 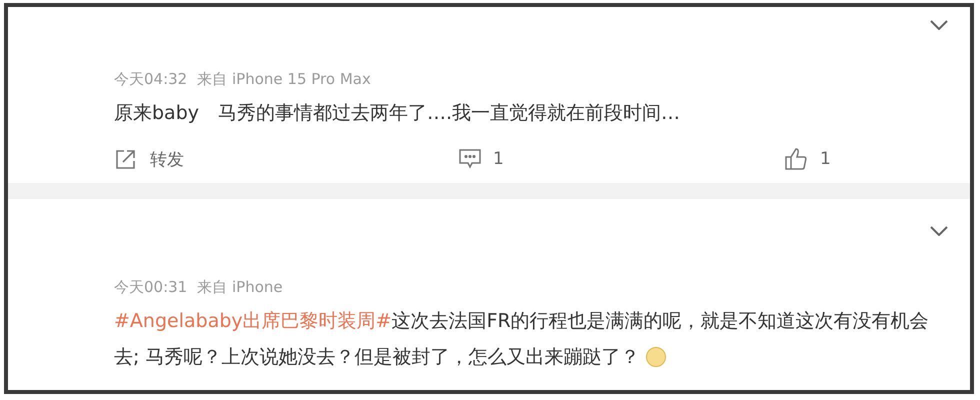 I want to click on thumbs-up-icon, so click(x=796, y=159).